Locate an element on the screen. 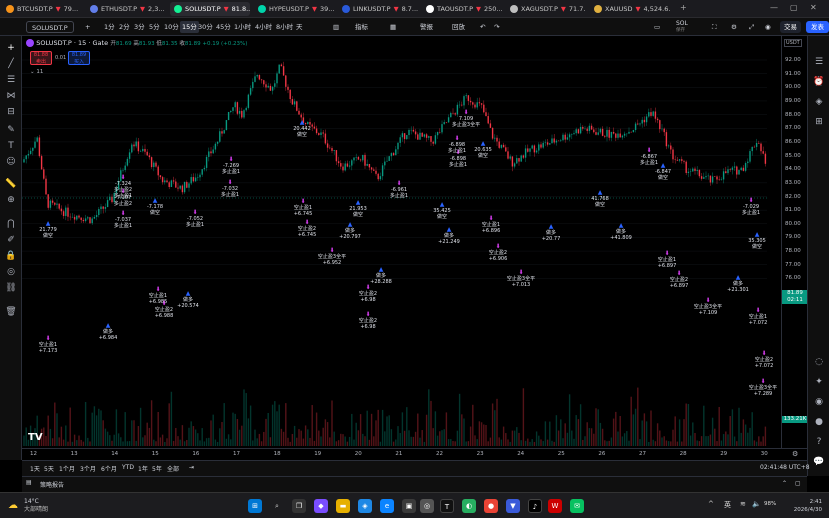  magnet-icon: ⋂ is located at coordinates (11, 224).